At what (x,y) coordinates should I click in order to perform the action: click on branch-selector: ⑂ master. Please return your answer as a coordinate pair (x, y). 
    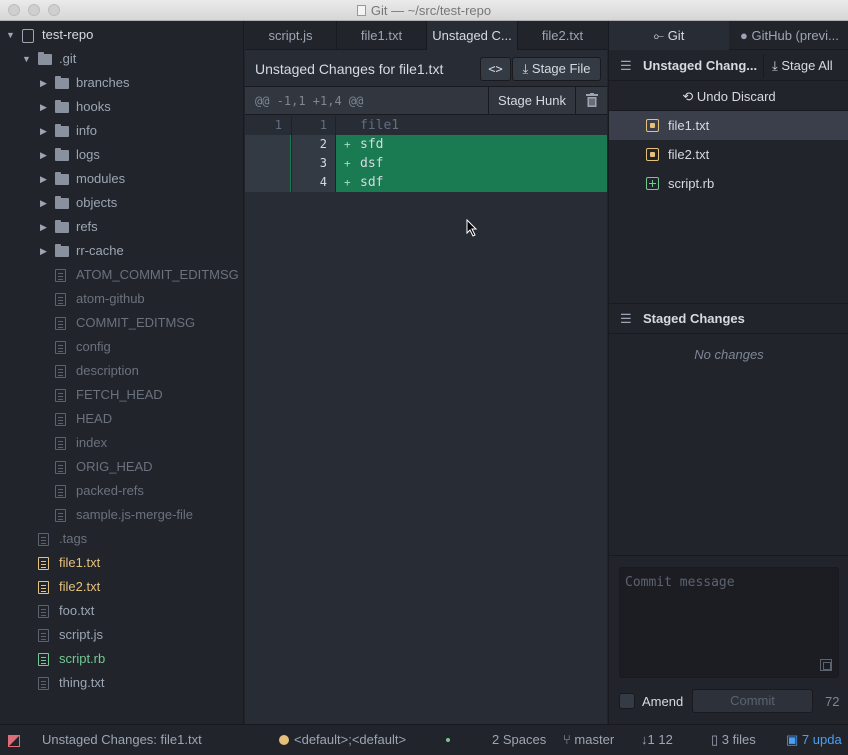
    Looking at the image, I should click on (588, 740).